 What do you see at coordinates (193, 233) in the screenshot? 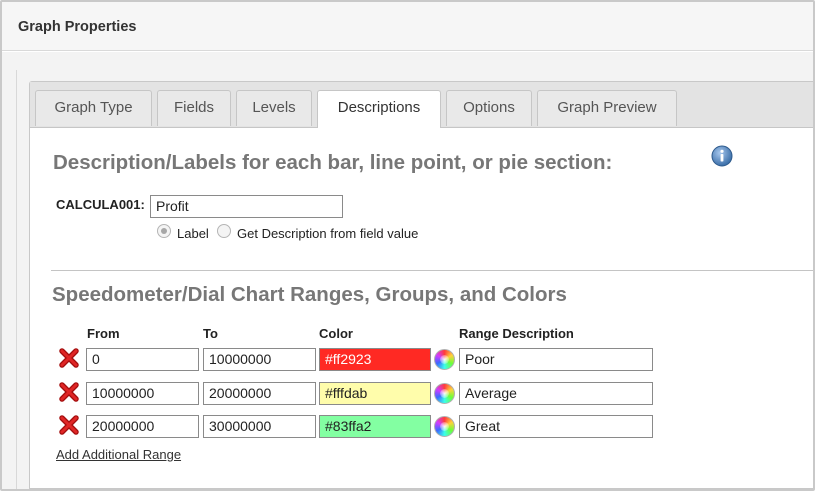
I see `label-radio-label: Label` at bounding box center [193, 233].